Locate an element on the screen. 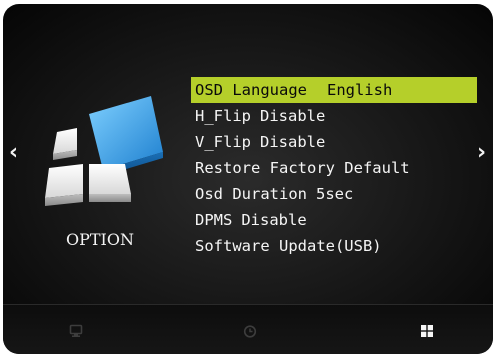 The height and width of the screenshot is (358, 496). section-label: OPTION is located at coordinates (100, 239).